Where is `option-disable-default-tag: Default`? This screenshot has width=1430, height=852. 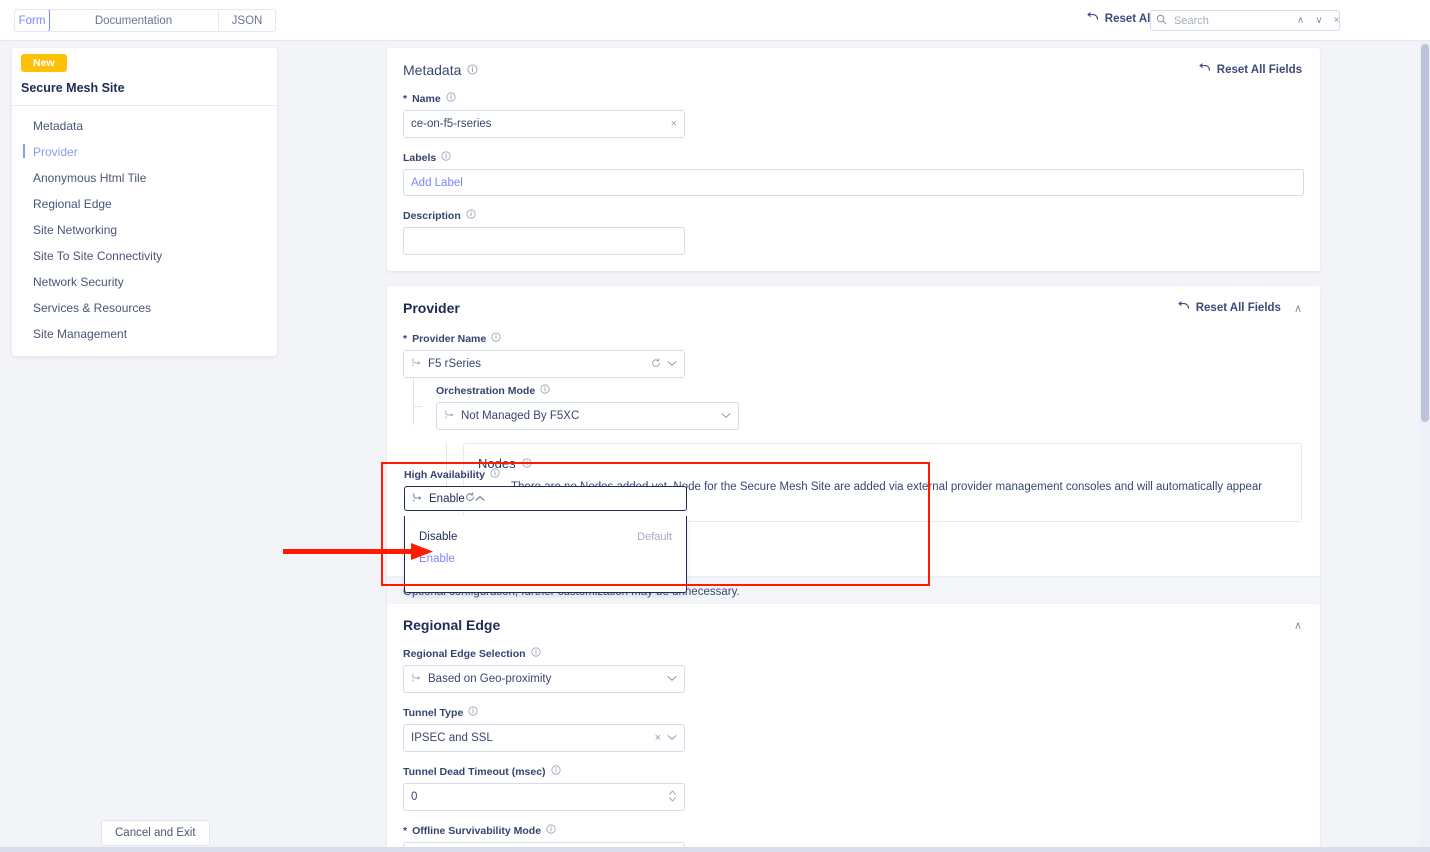
option-disable-default-tag: Default is located at coordinates (654, 537).